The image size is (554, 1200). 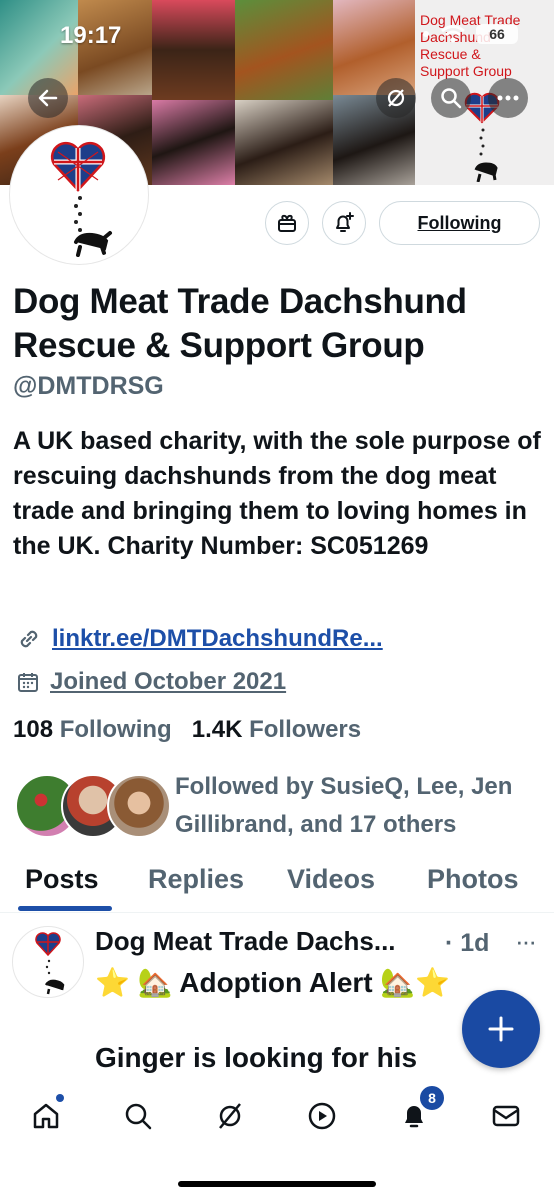 I want to click on profile-handle: @DMTDRSG, so click(x=88, y=386).